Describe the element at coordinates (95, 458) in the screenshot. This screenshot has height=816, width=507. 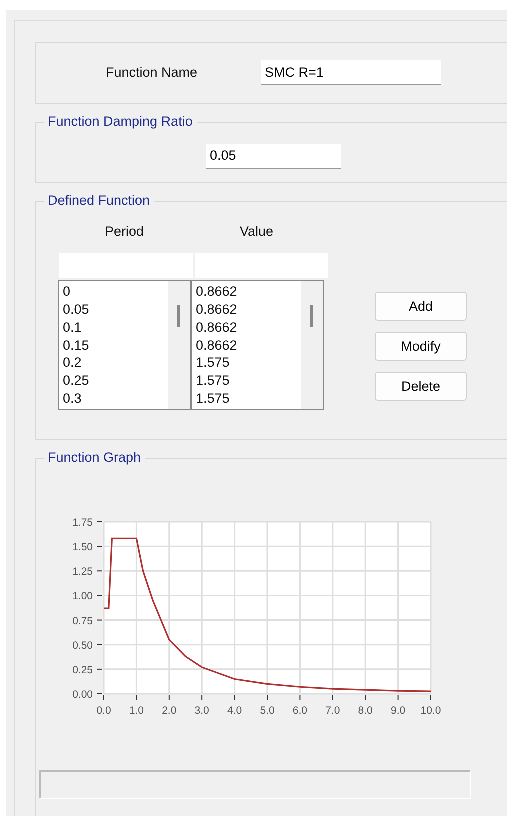
I see `group-title: Function Graph` at that location.